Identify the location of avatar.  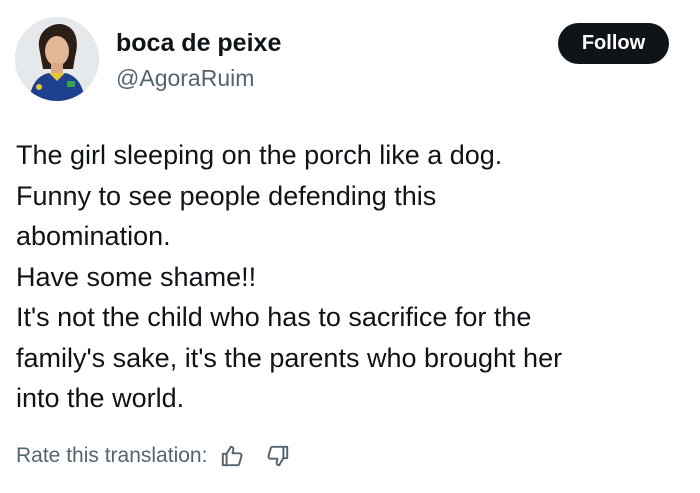
(57, 59).